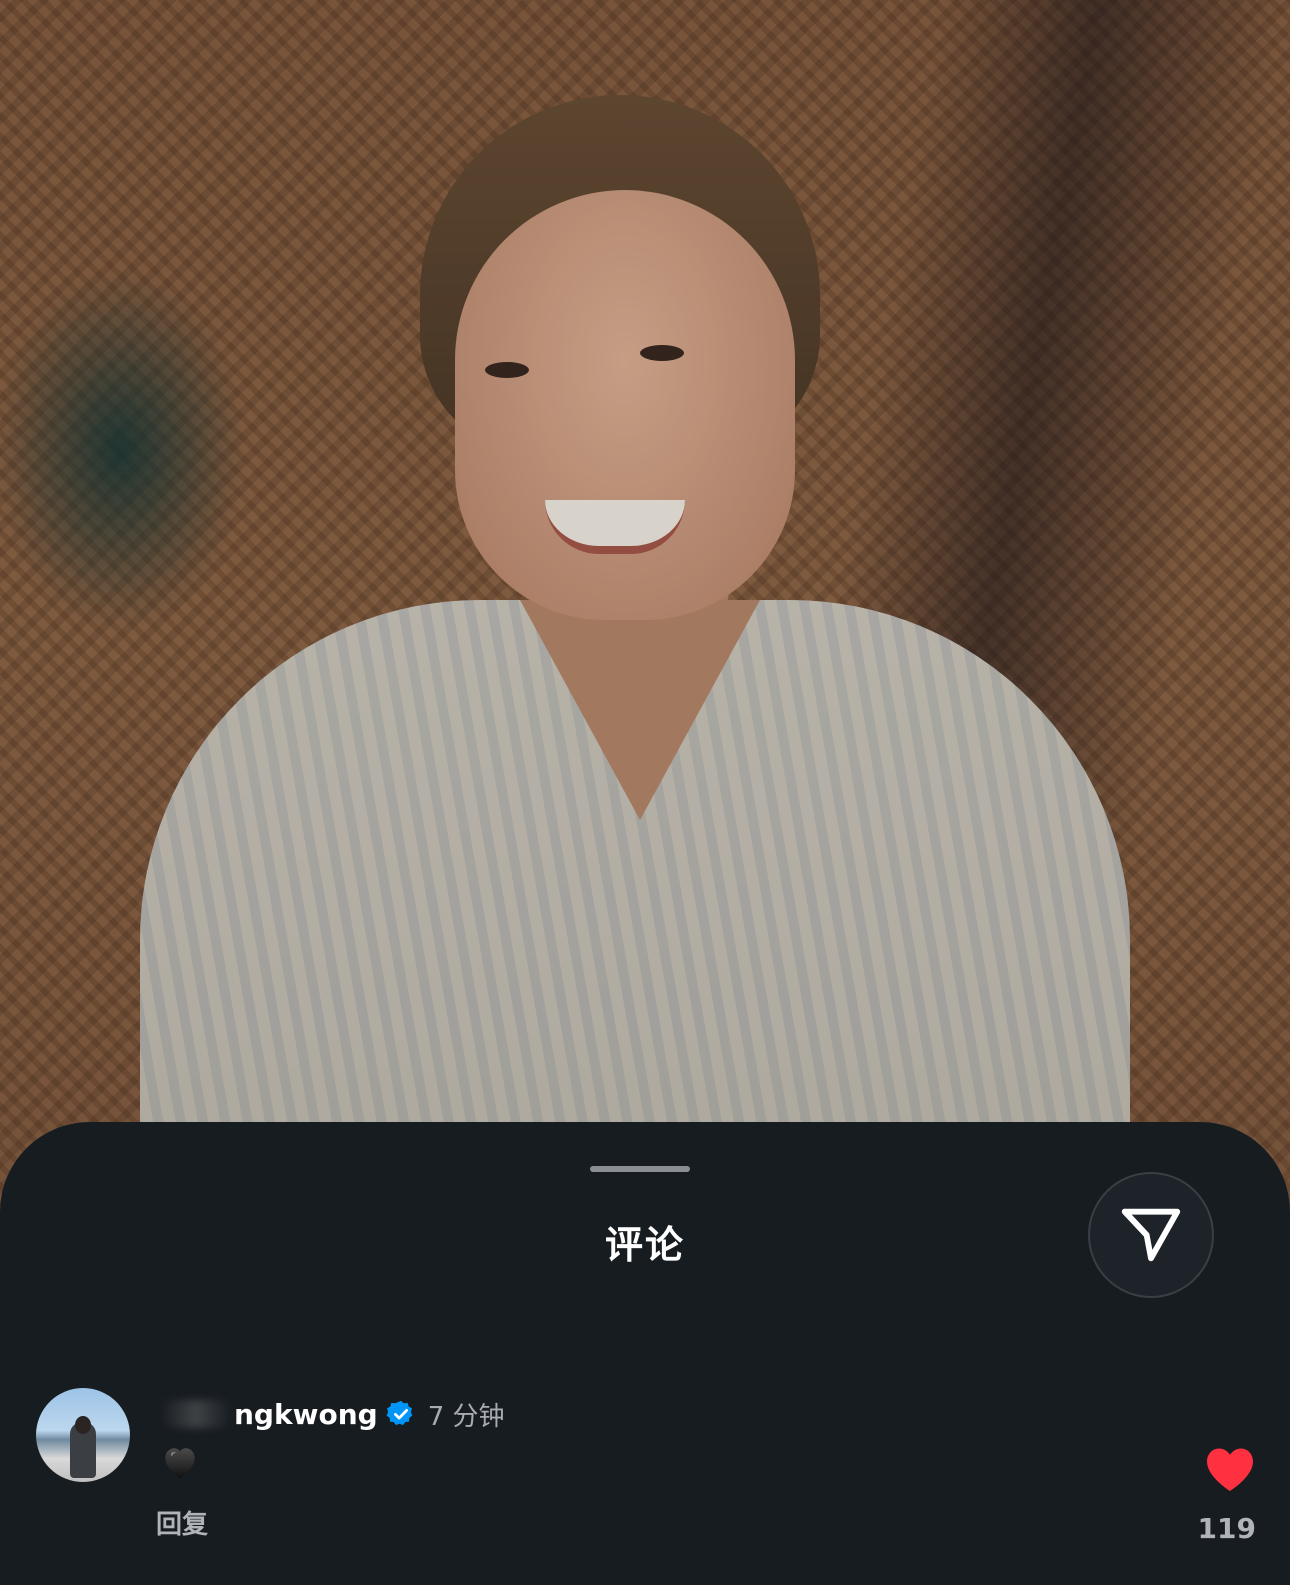  I want to click on sheet-drag-handle, so click(640, 1169).